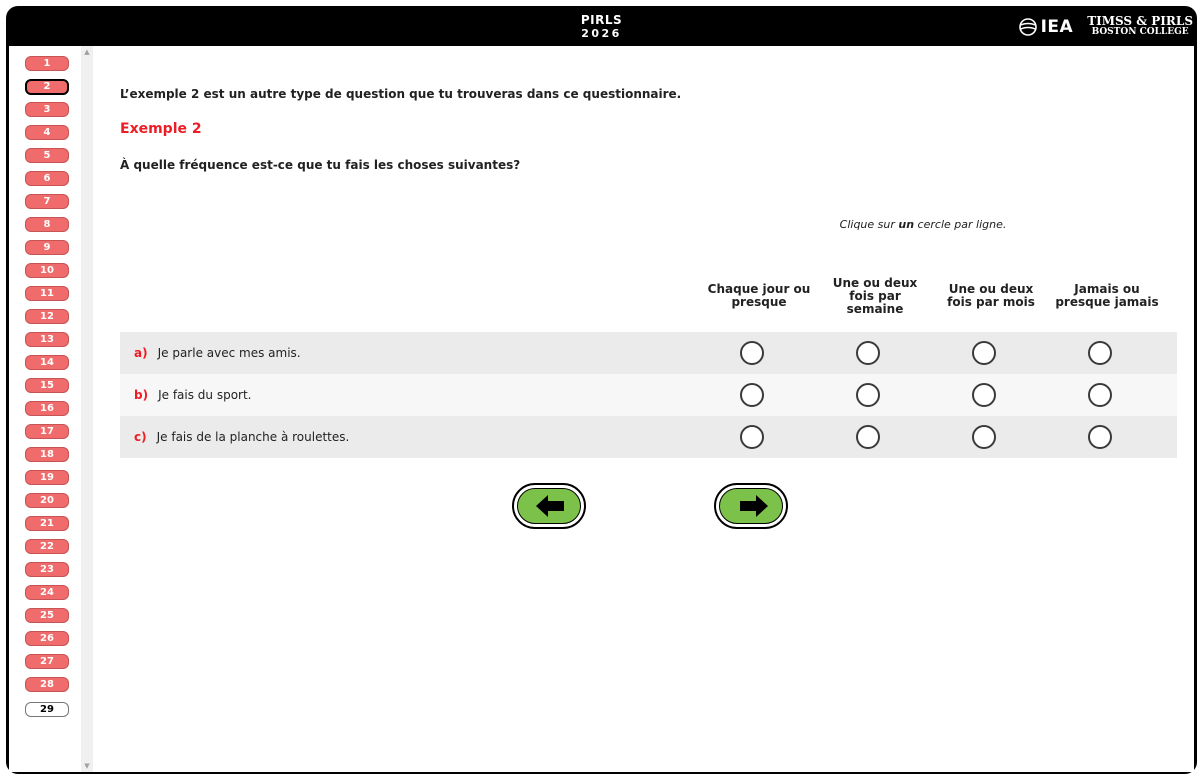 The image size is (1203, 776). Describe the element at coordinates (47, 63) in the screenshot. I see `nav-question-1: 1` at that location.